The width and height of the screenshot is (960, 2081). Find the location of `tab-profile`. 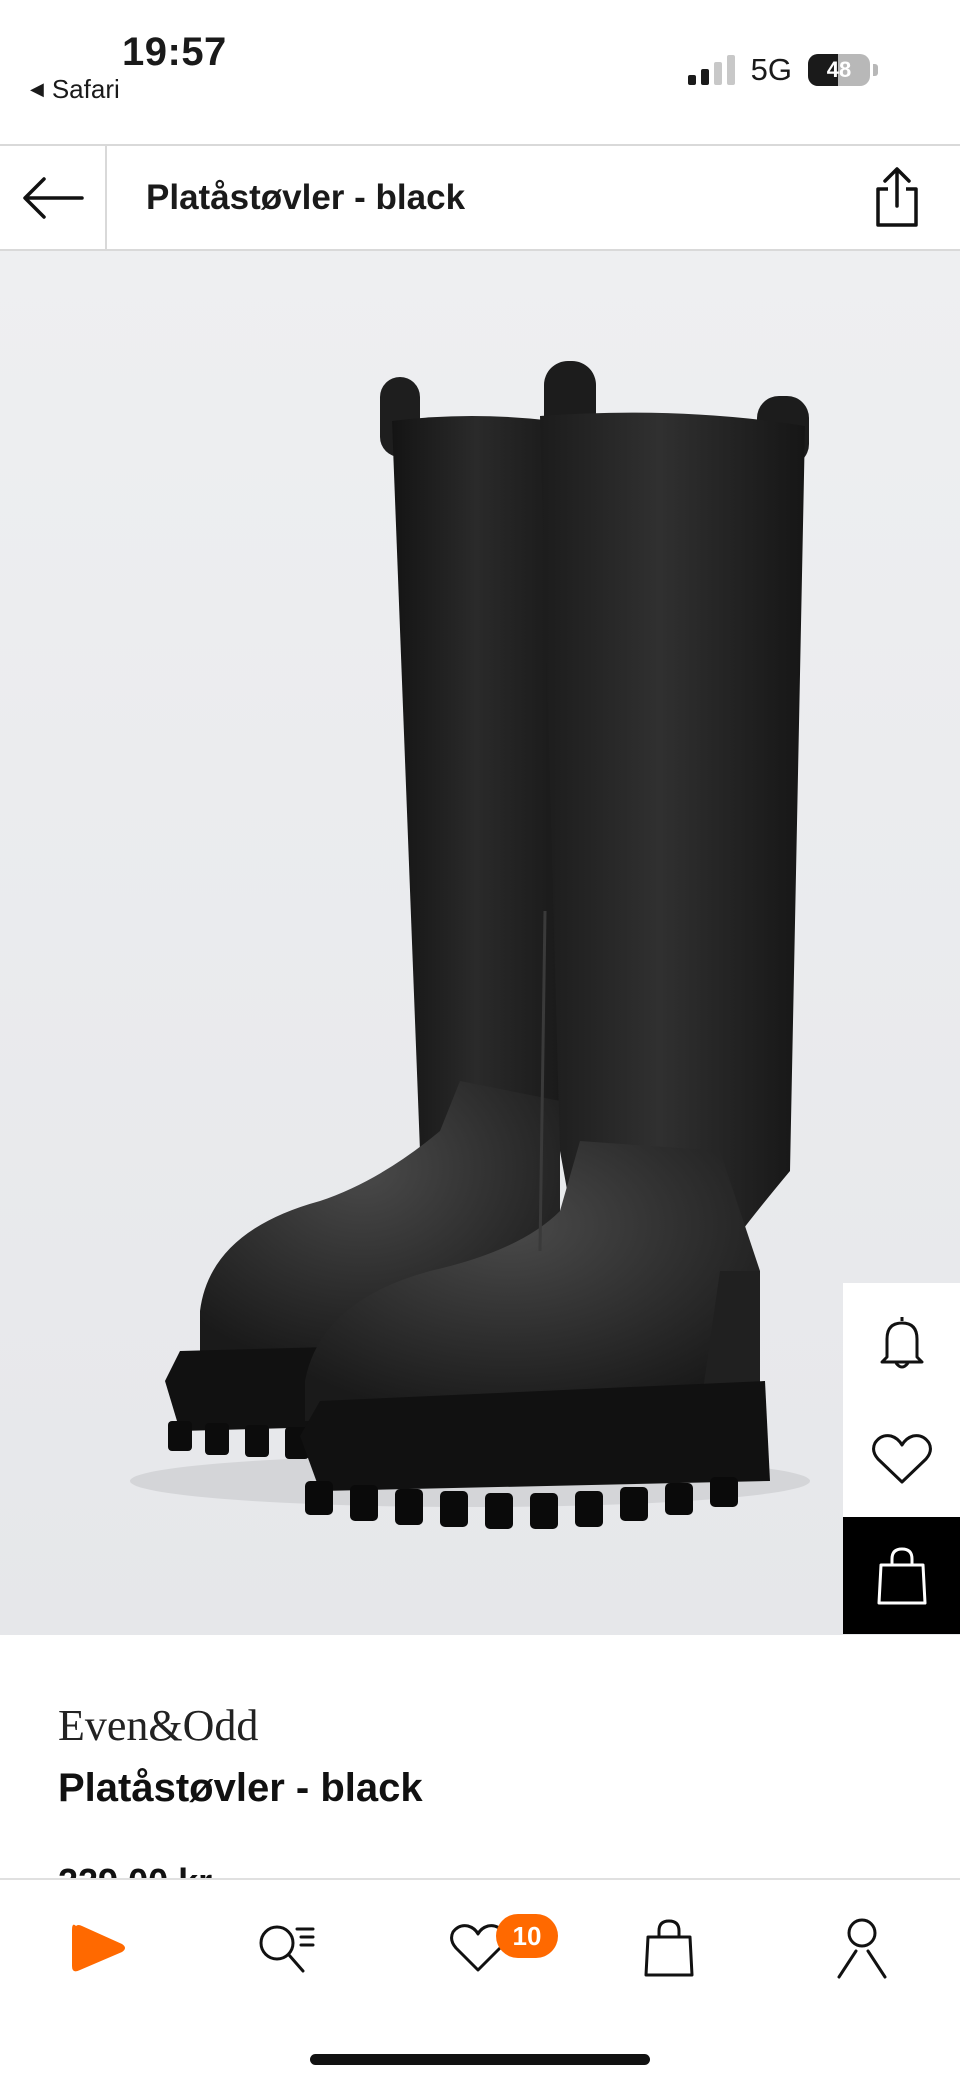

tab-profile is located at coordinates (862, 1948).